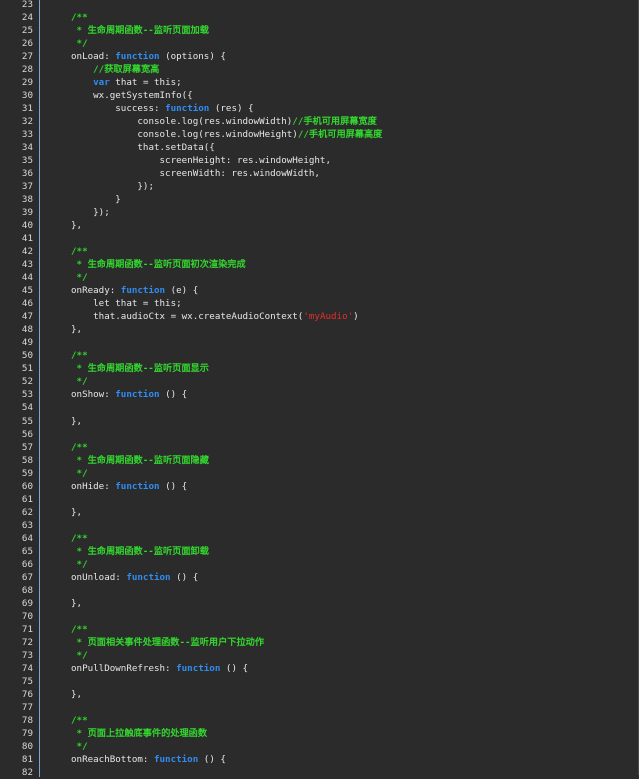 The image size is (639, 779). Describe the element at coordinates (339, 551) in the screenshot. I see `code-line: * 生命周期函数--监听页面卸载` at that location.